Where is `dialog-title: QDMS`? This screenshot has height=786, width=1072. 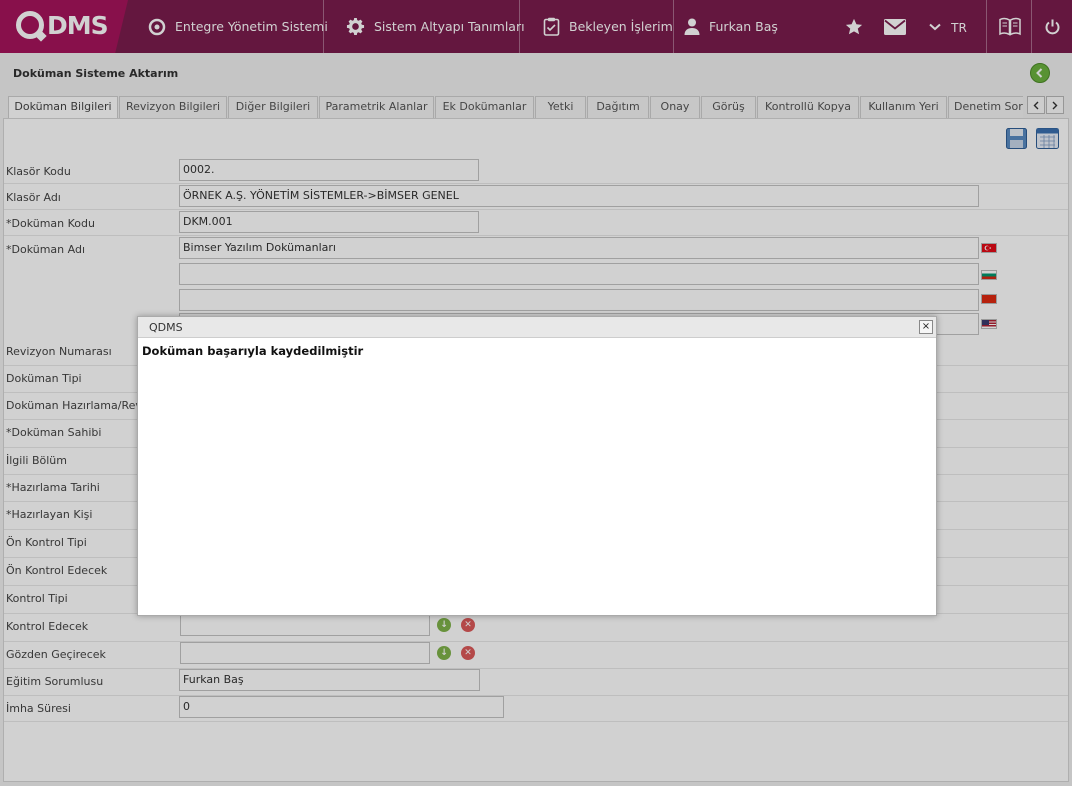 dialog-title: QDMS is located at coordinates (166, 327).